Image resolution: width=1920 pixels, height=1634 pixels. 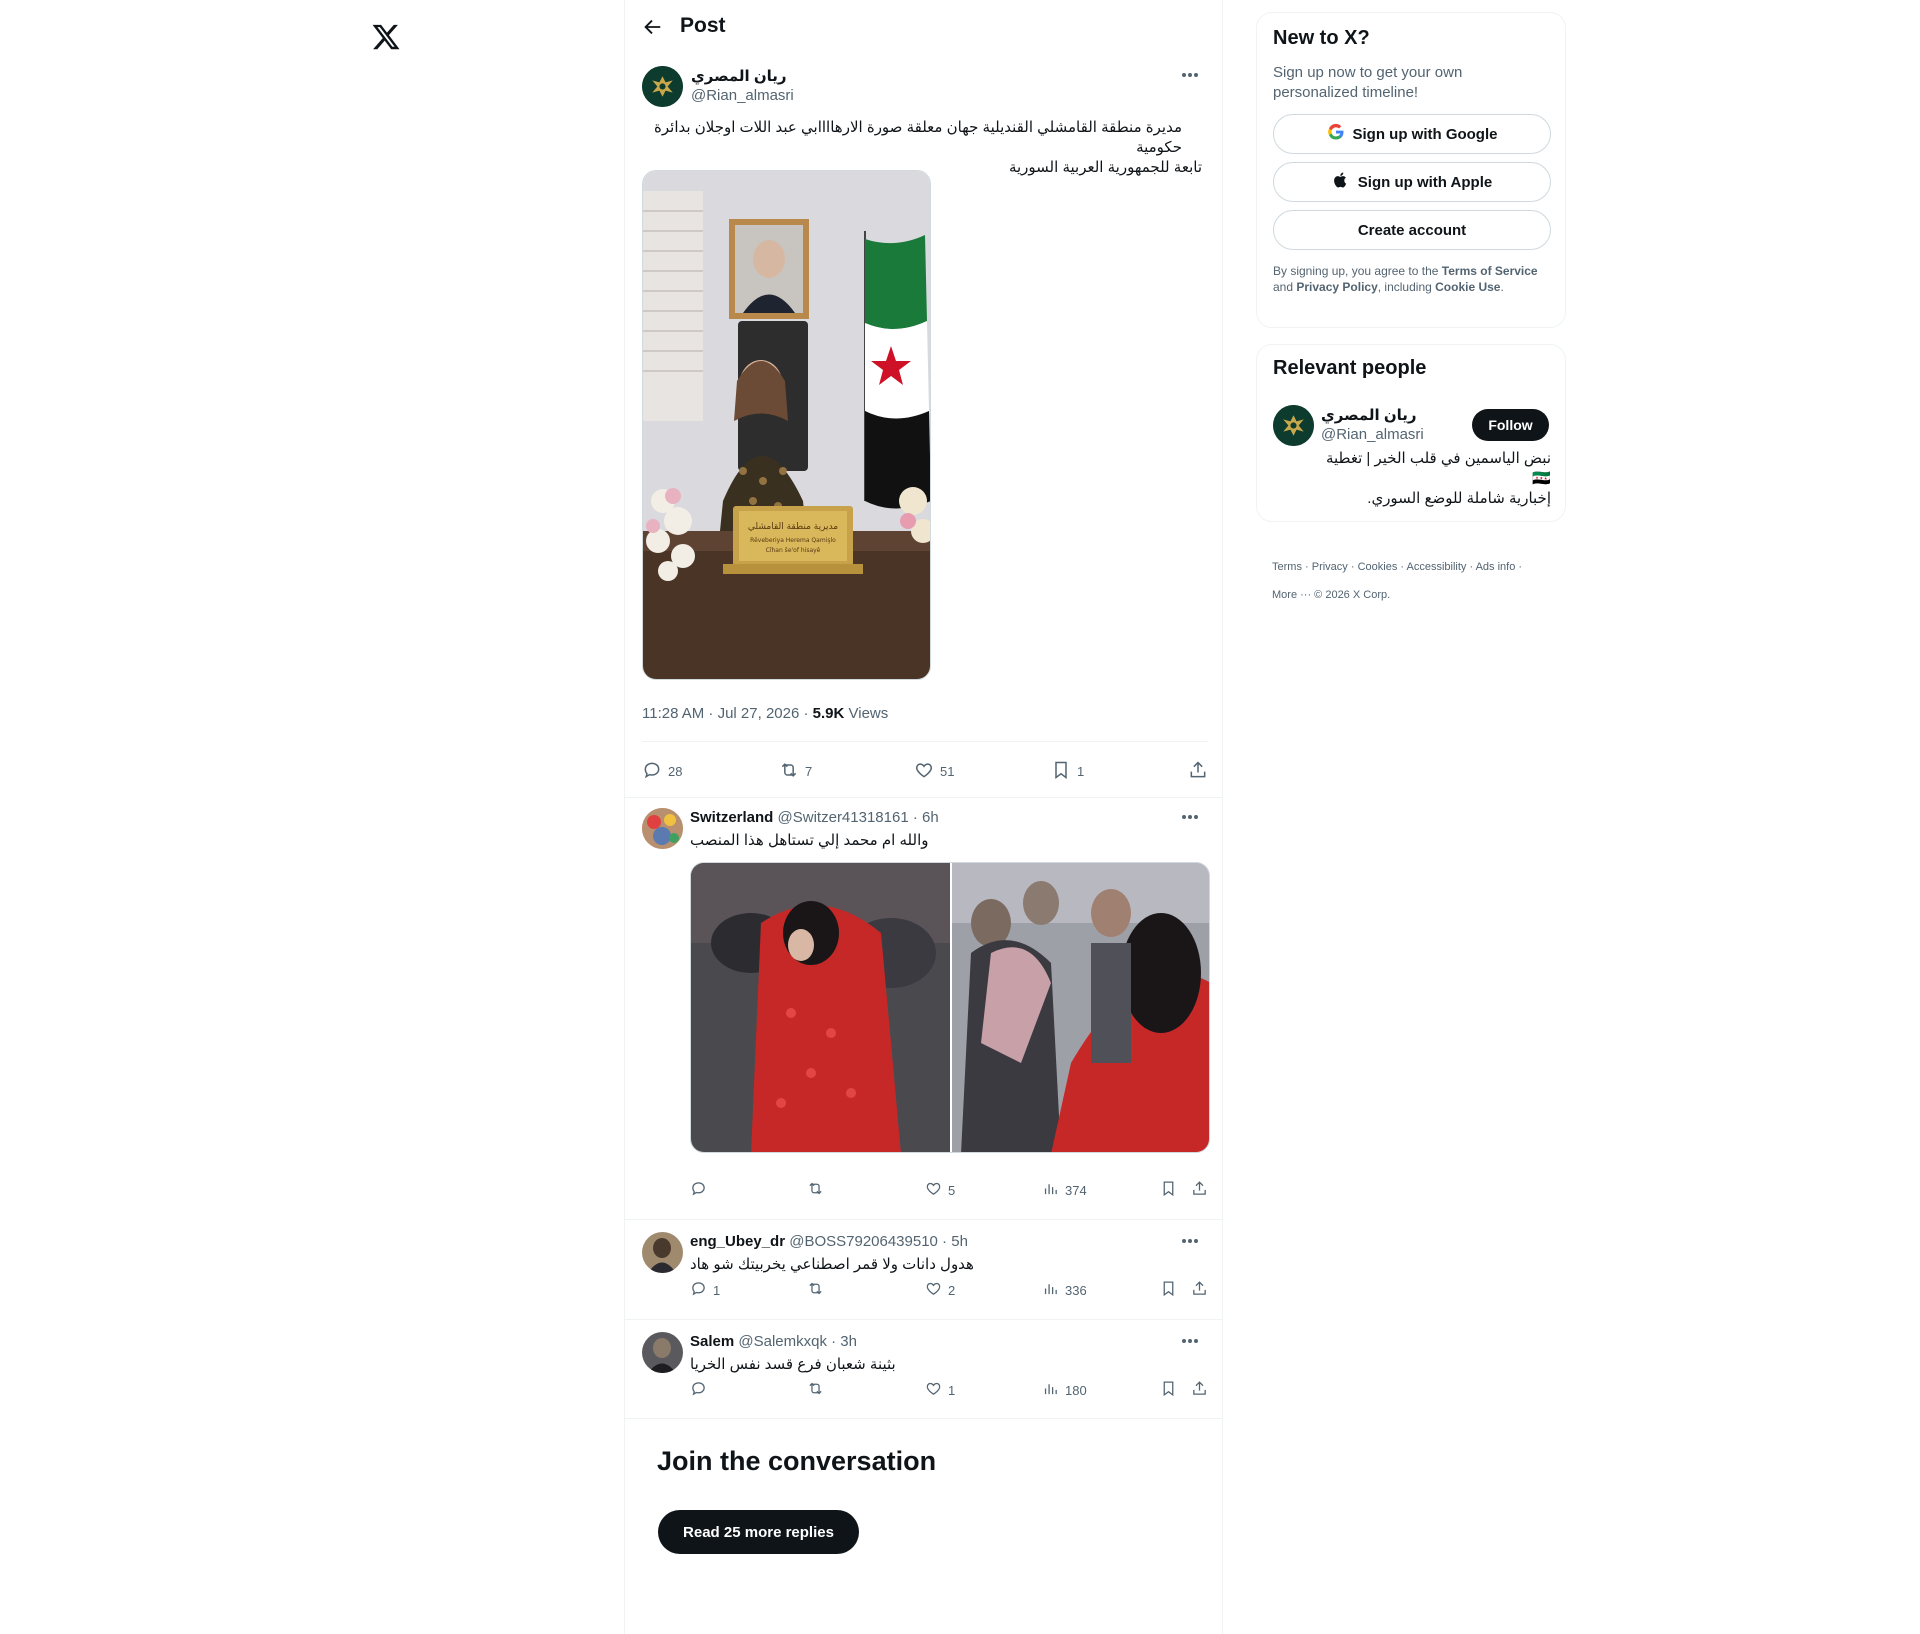 What do you see at coordinates (952, 1390) in the screenshot?
I see `like-count: 1` at bounding box center [952, 1390].